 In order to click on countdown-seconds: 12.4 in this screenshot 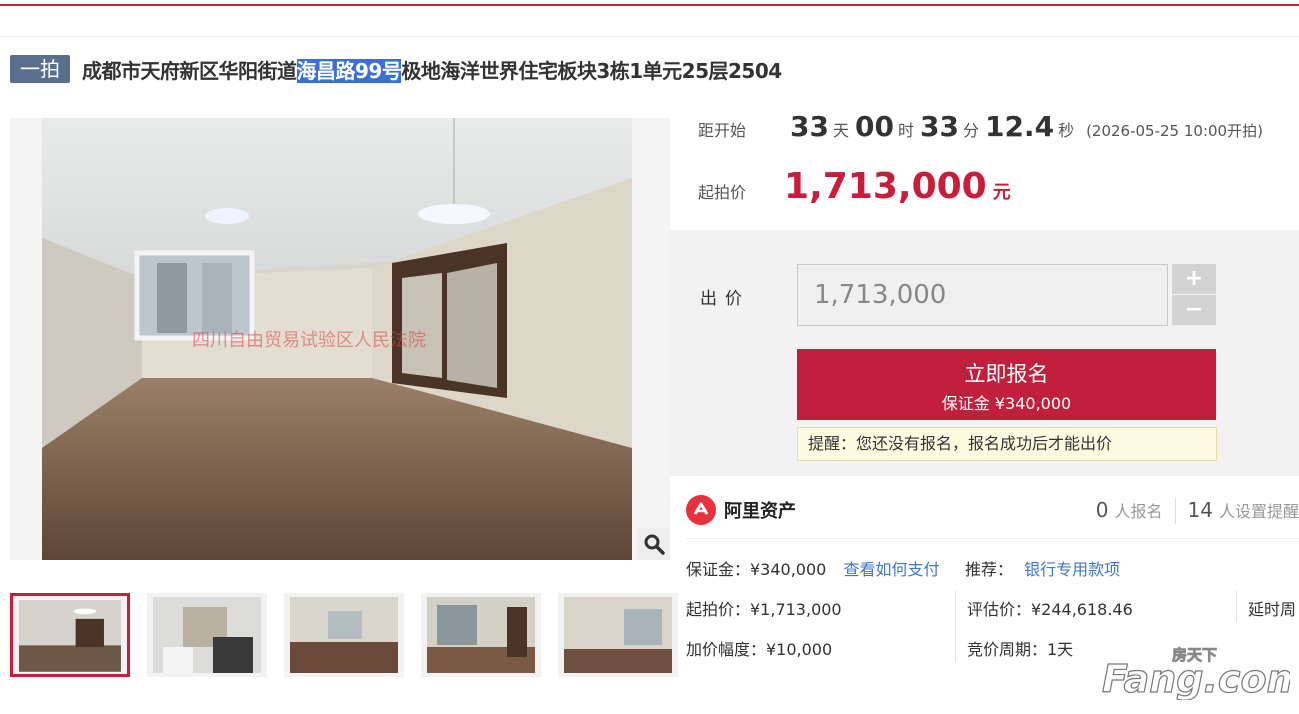, I will do `click(1019, 126)`.